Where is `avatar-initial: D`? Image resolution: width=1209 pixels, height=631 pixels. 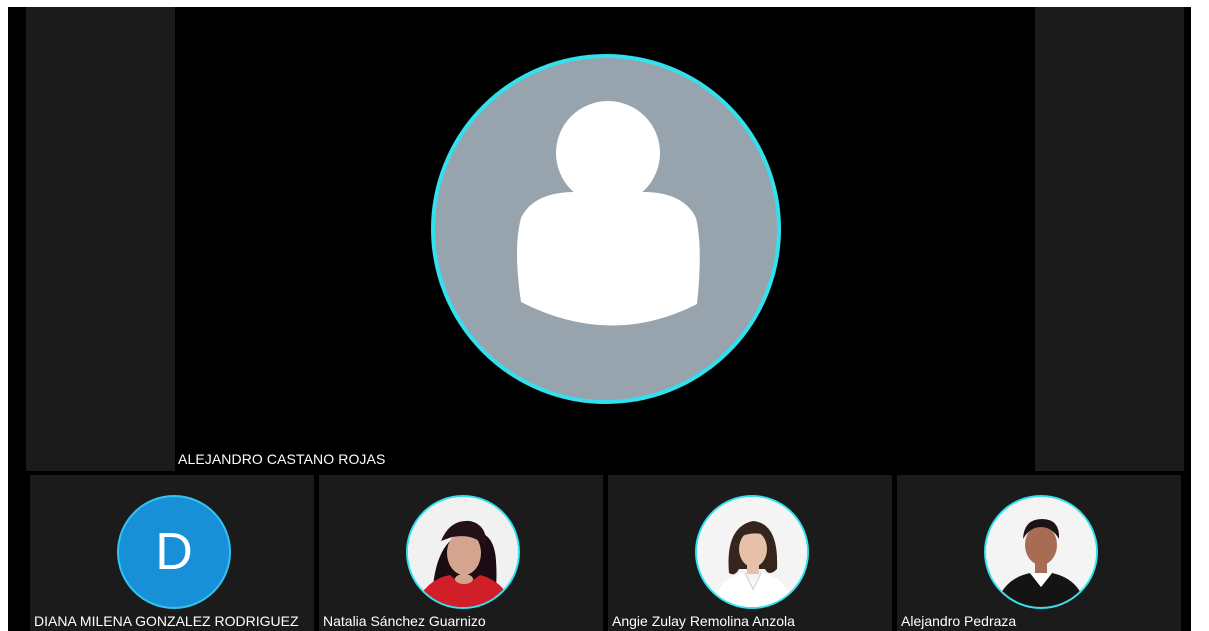 avatar-initial: D is located at coordinates (174, 552).